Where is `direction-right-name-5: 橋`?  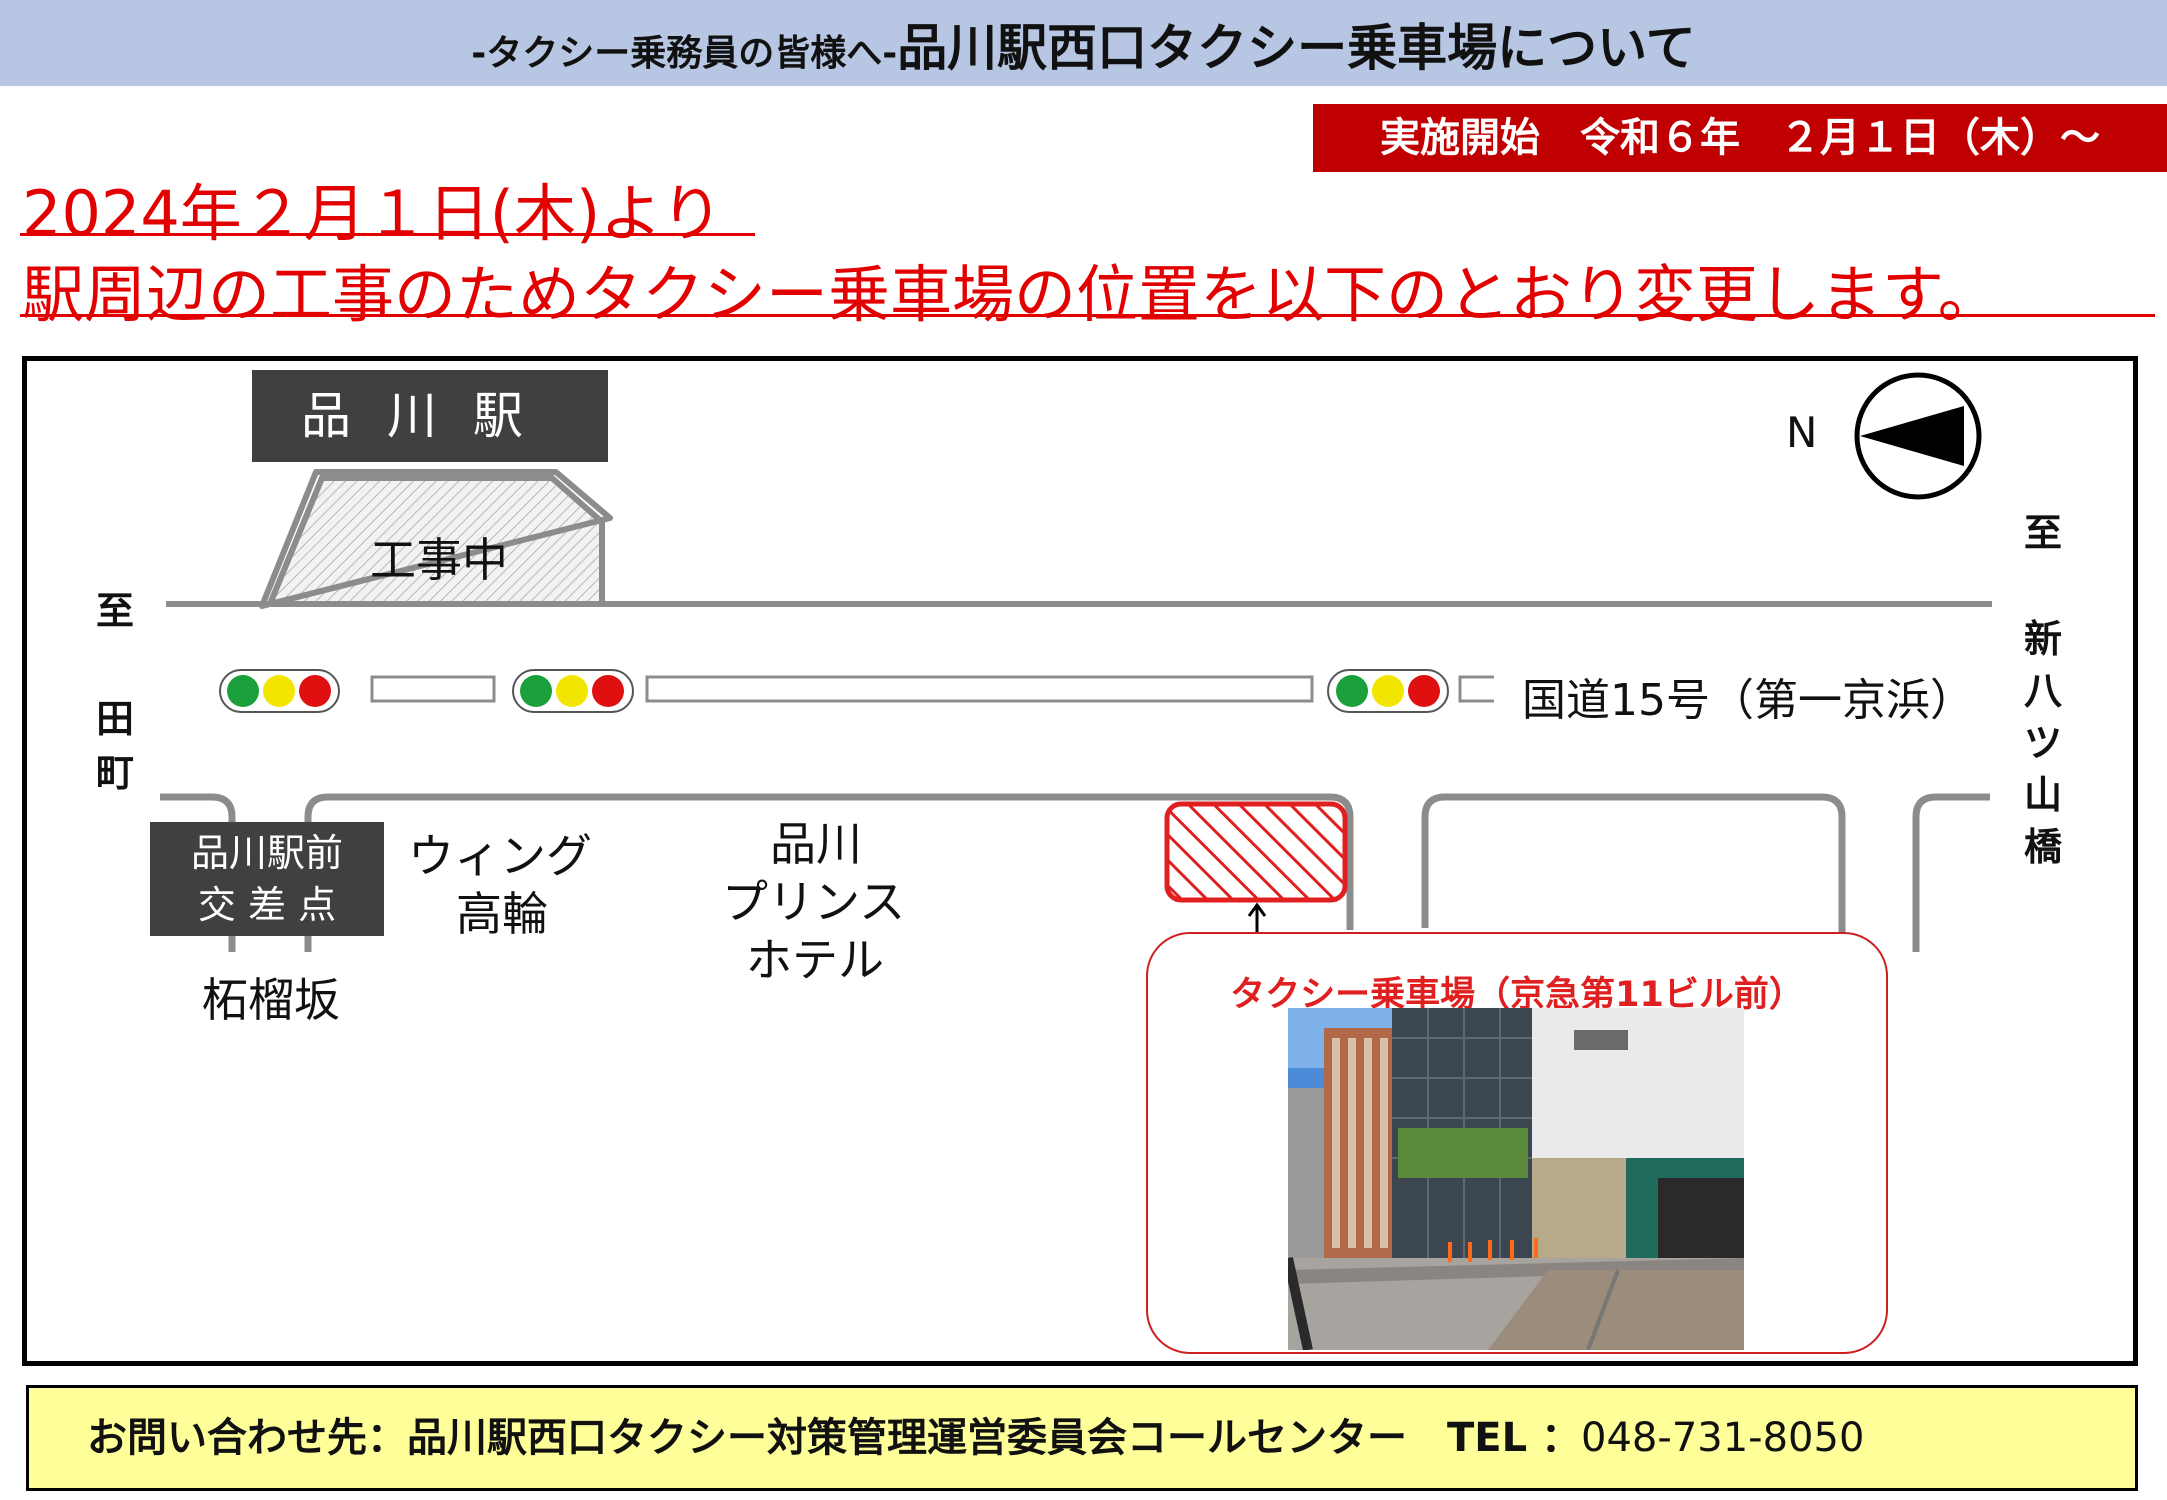
direction-right-name-5: 橋 is located at coordinates (2043, 847).